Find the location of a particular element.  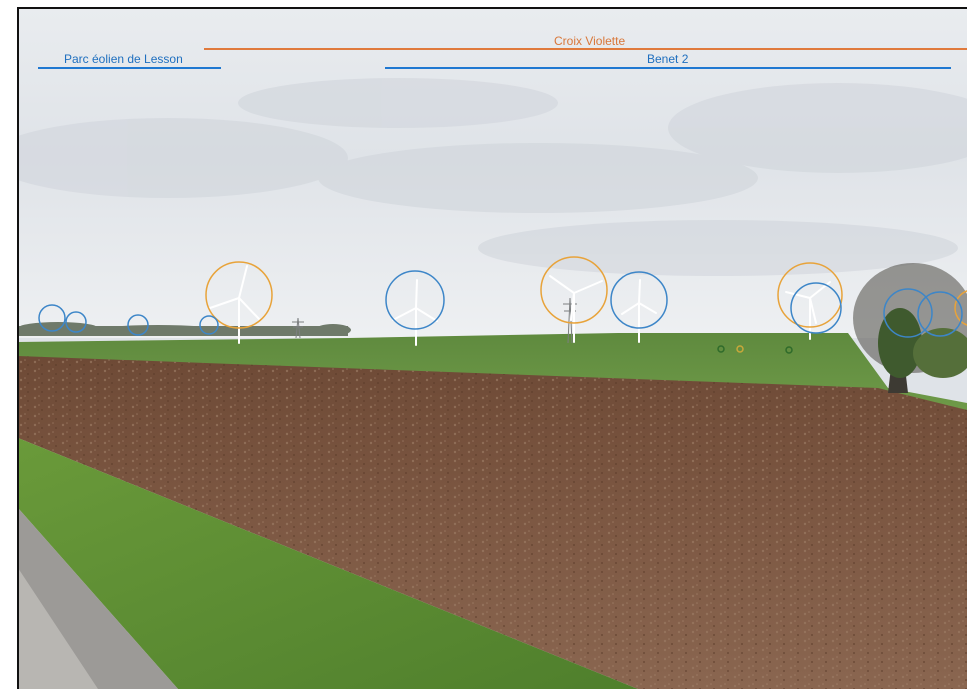

benet-2-bar is located at coordinates (668, 68).